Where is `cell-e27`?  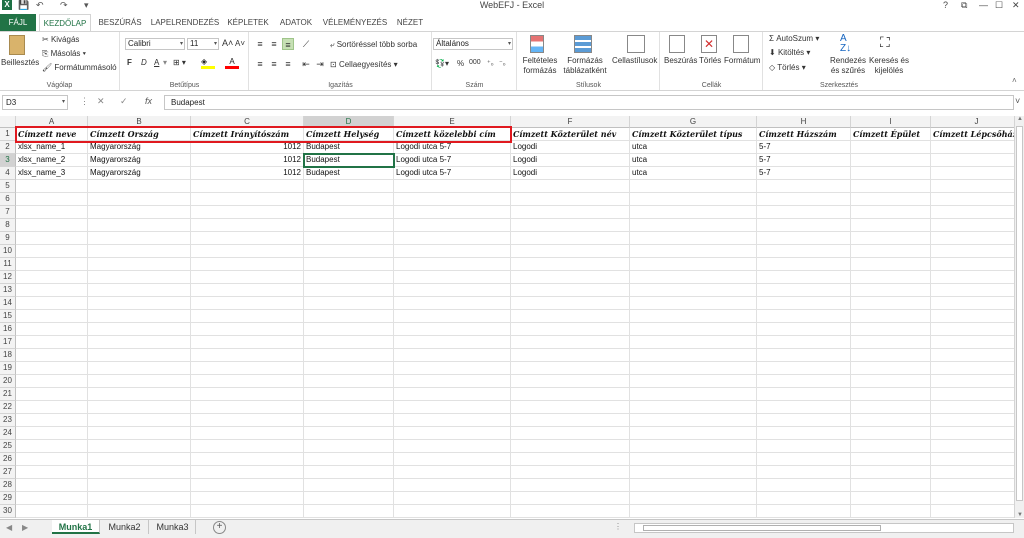
cell-e27 is located at coordinates (452, 472).